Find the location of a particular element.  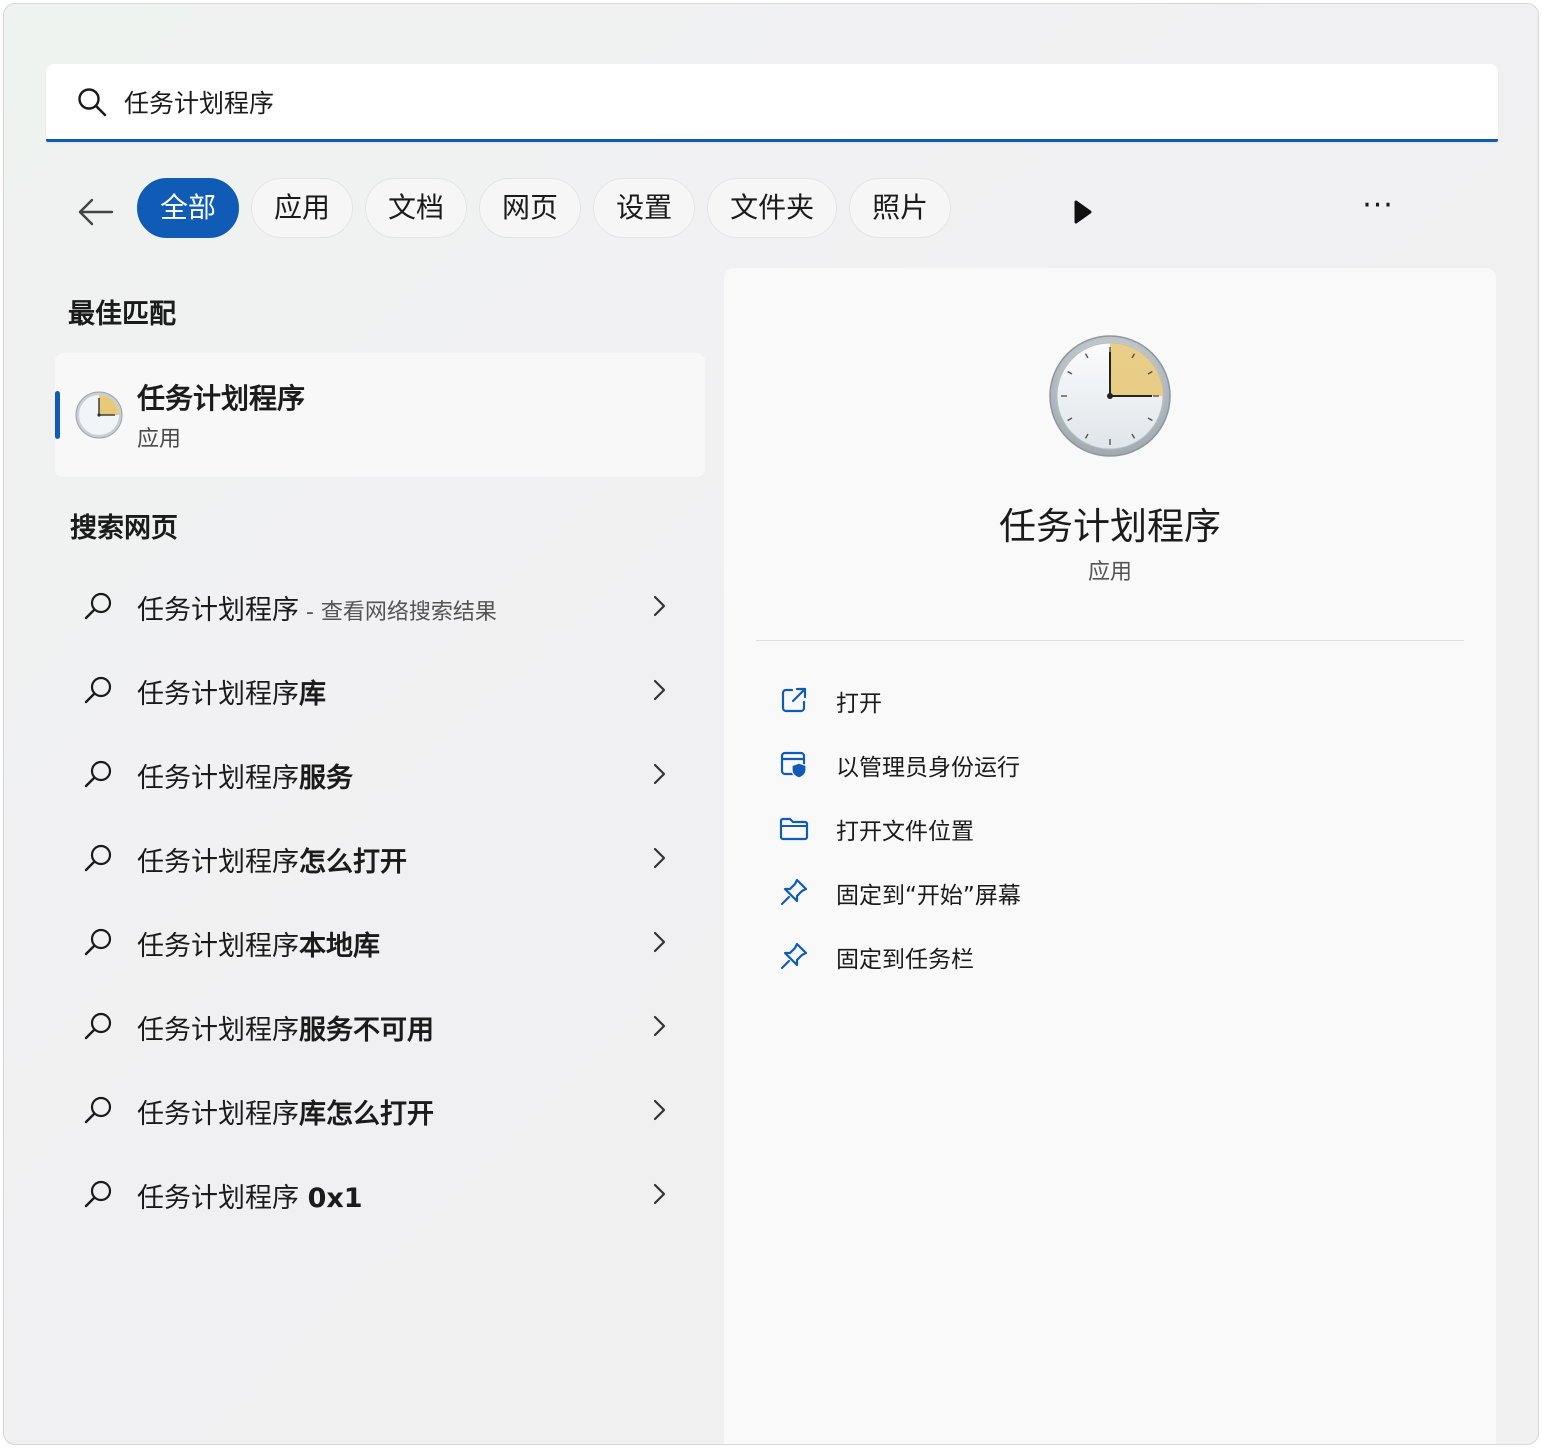

web-search-item: 任务计划程序库 is located at coordinates (380, 690).